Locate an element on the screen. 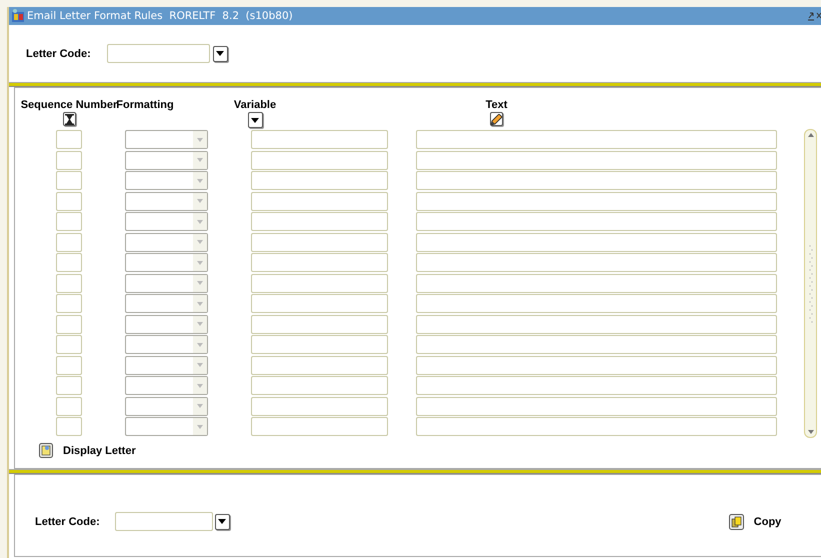 The height and width of the screenshot is (558, 821). scroll-grip-icon is located at coordinates (811, 284).